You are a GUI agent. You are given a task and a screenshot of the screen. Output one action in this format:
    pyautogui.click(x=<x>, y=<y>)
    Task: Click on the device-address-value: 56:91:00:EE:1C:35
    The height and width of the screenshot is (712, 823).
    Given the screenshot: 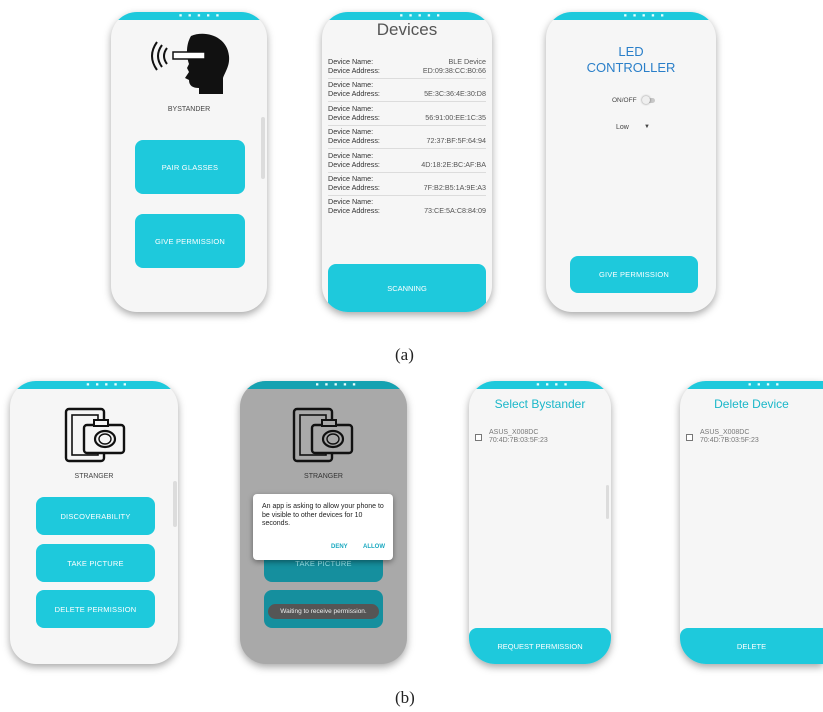 What is the action you would take?
    pyautogui.click(x=455, y=117)
    